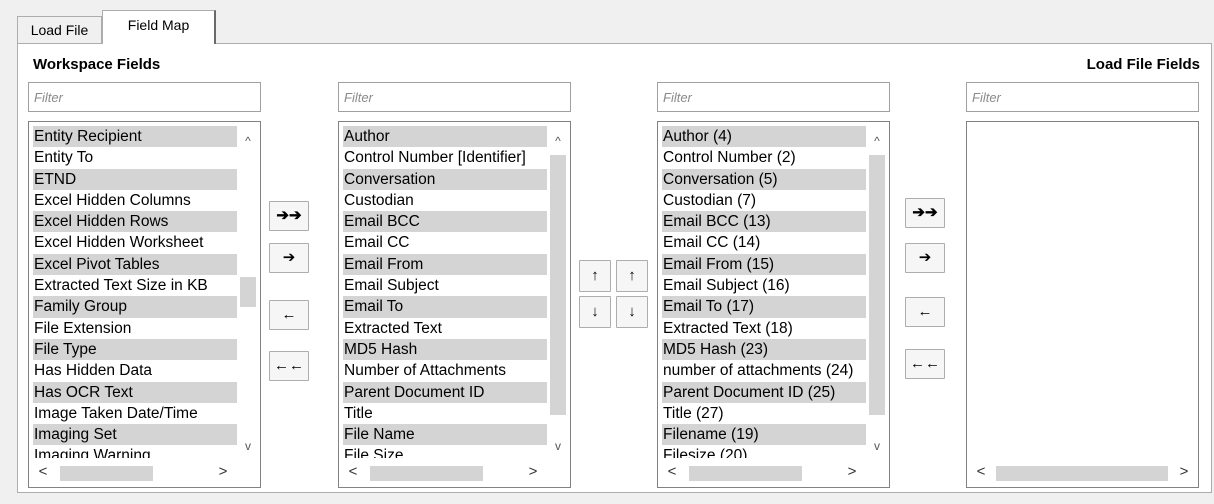 Image resolution: width=1214 pixels, height=504 pixels. I want to click on add-all-button: ➔➔, so click(289, 216).